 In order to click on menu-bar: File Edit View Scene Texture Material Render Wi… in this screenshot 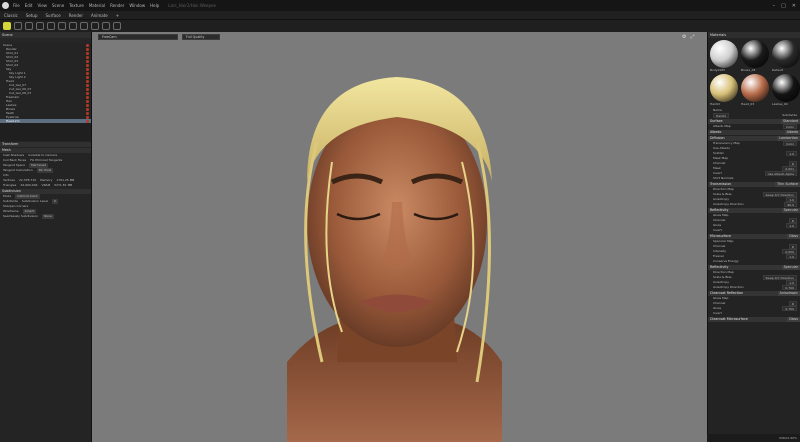, I will do `click(88, 5)`.